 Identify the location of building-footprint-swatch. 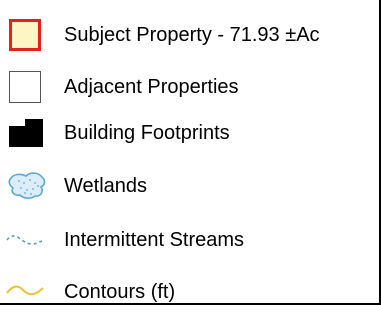
(29, 133).